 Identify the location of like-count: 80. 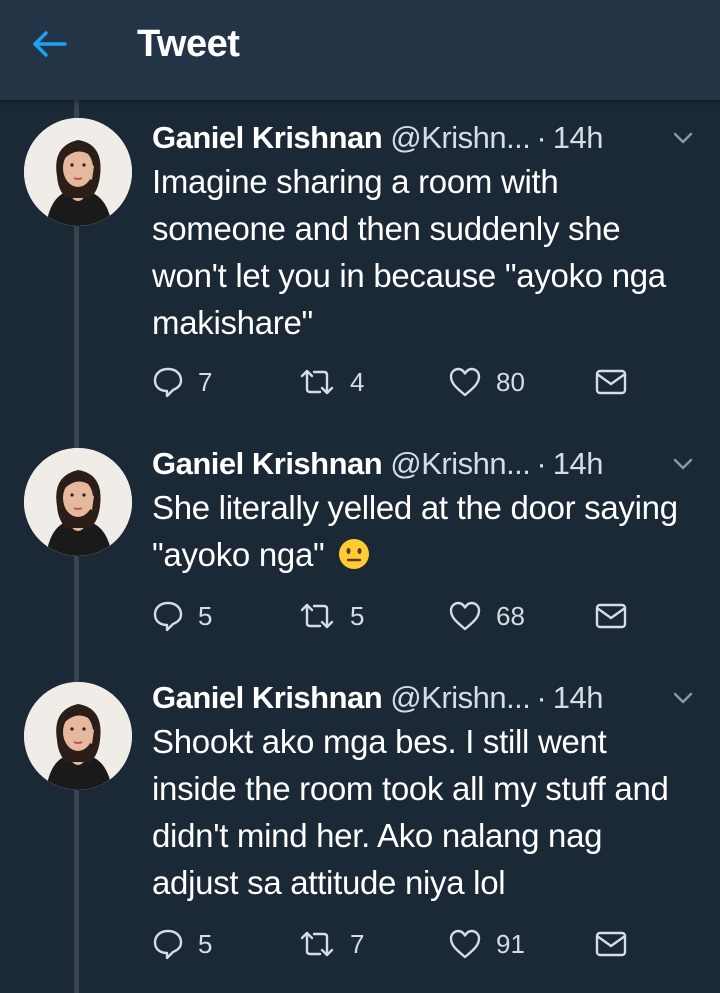
(510, 382).